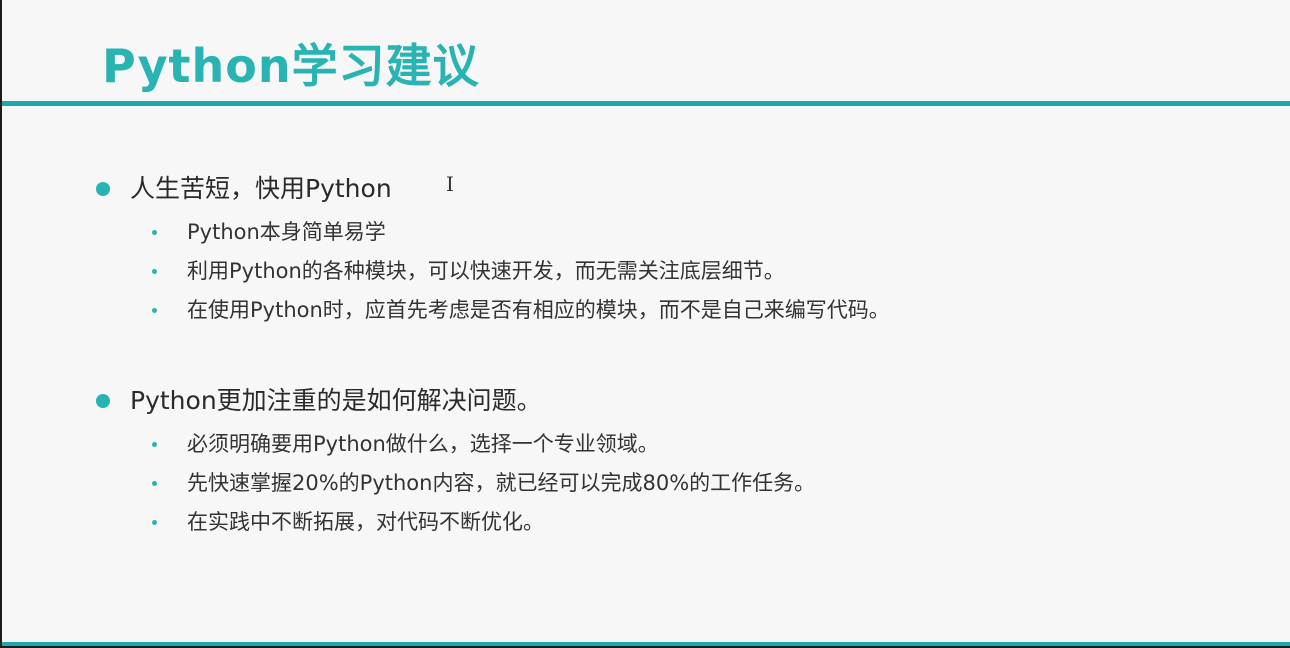 The image size is (1290, 648). I want to click on sub-bullet-text: 必须明确要用Python做什么，选择一个专业领域。, so click(423, 444).